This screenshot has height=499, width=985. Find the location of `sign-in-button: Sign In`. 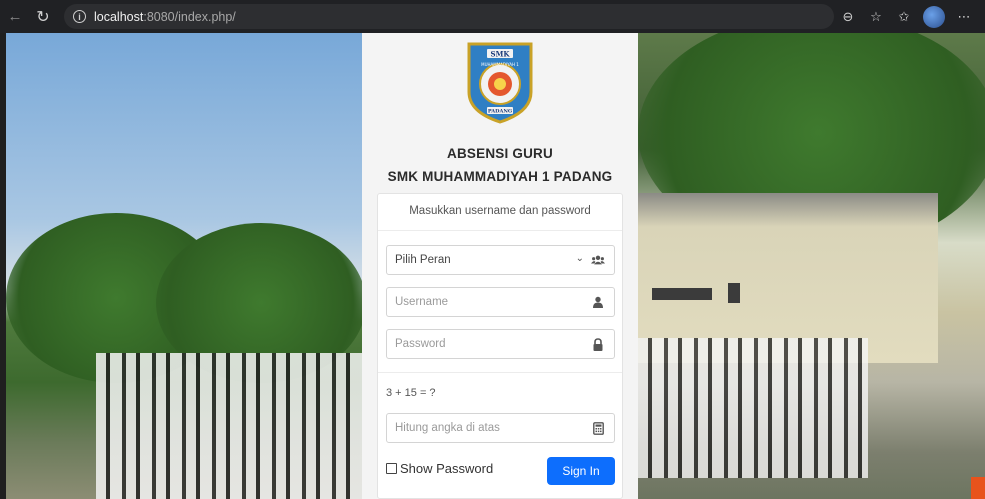

sign-in-button: Sign In is located at coordinates (581, 471).